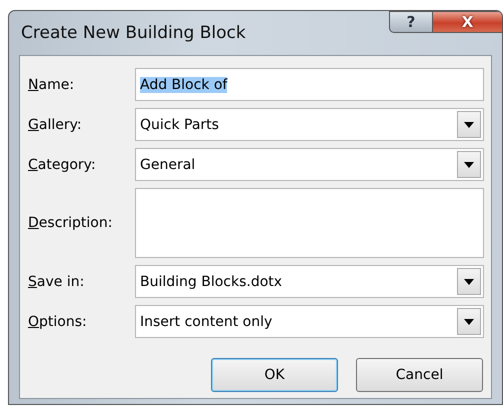 The width and height of the screenshot is (503, 409). I want to click on field-label: Gallery:, so click(55, 124).